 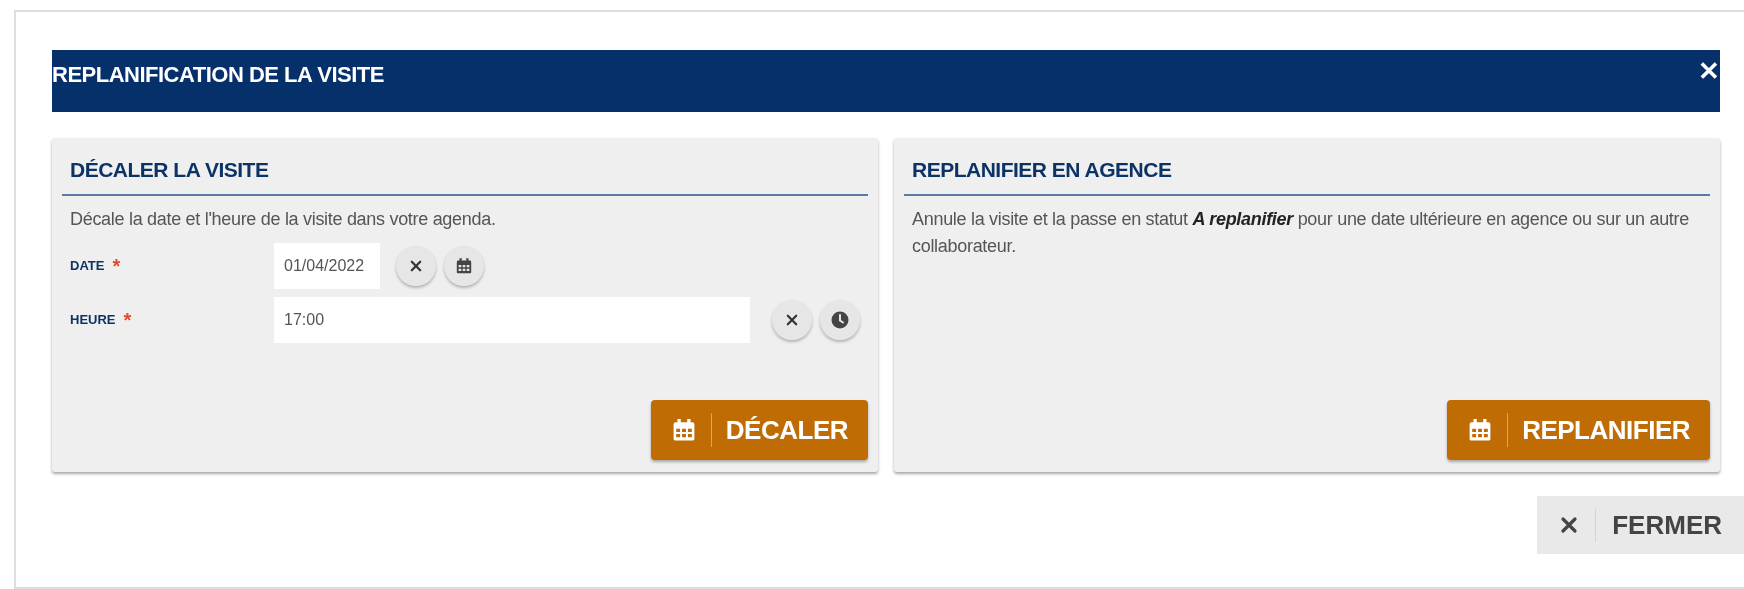 I want to click on field-label: DATE, so click(x=87, y=265).